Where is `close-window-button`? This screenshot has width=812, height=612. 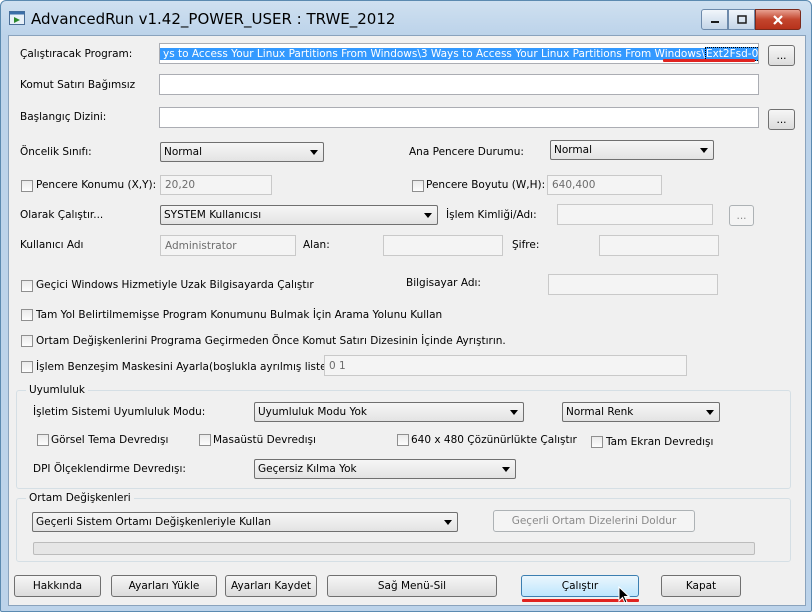 close-window-button is located at coordinates (778, 19).